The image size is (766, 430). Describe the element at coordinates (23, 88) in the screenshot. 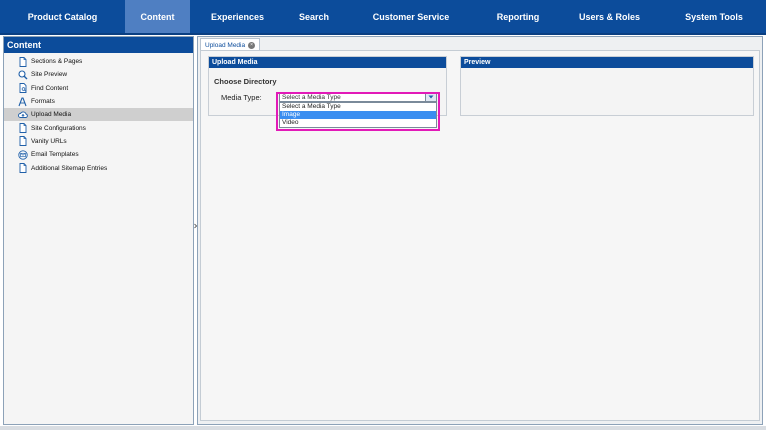

I see `find-page-icon` at that location.